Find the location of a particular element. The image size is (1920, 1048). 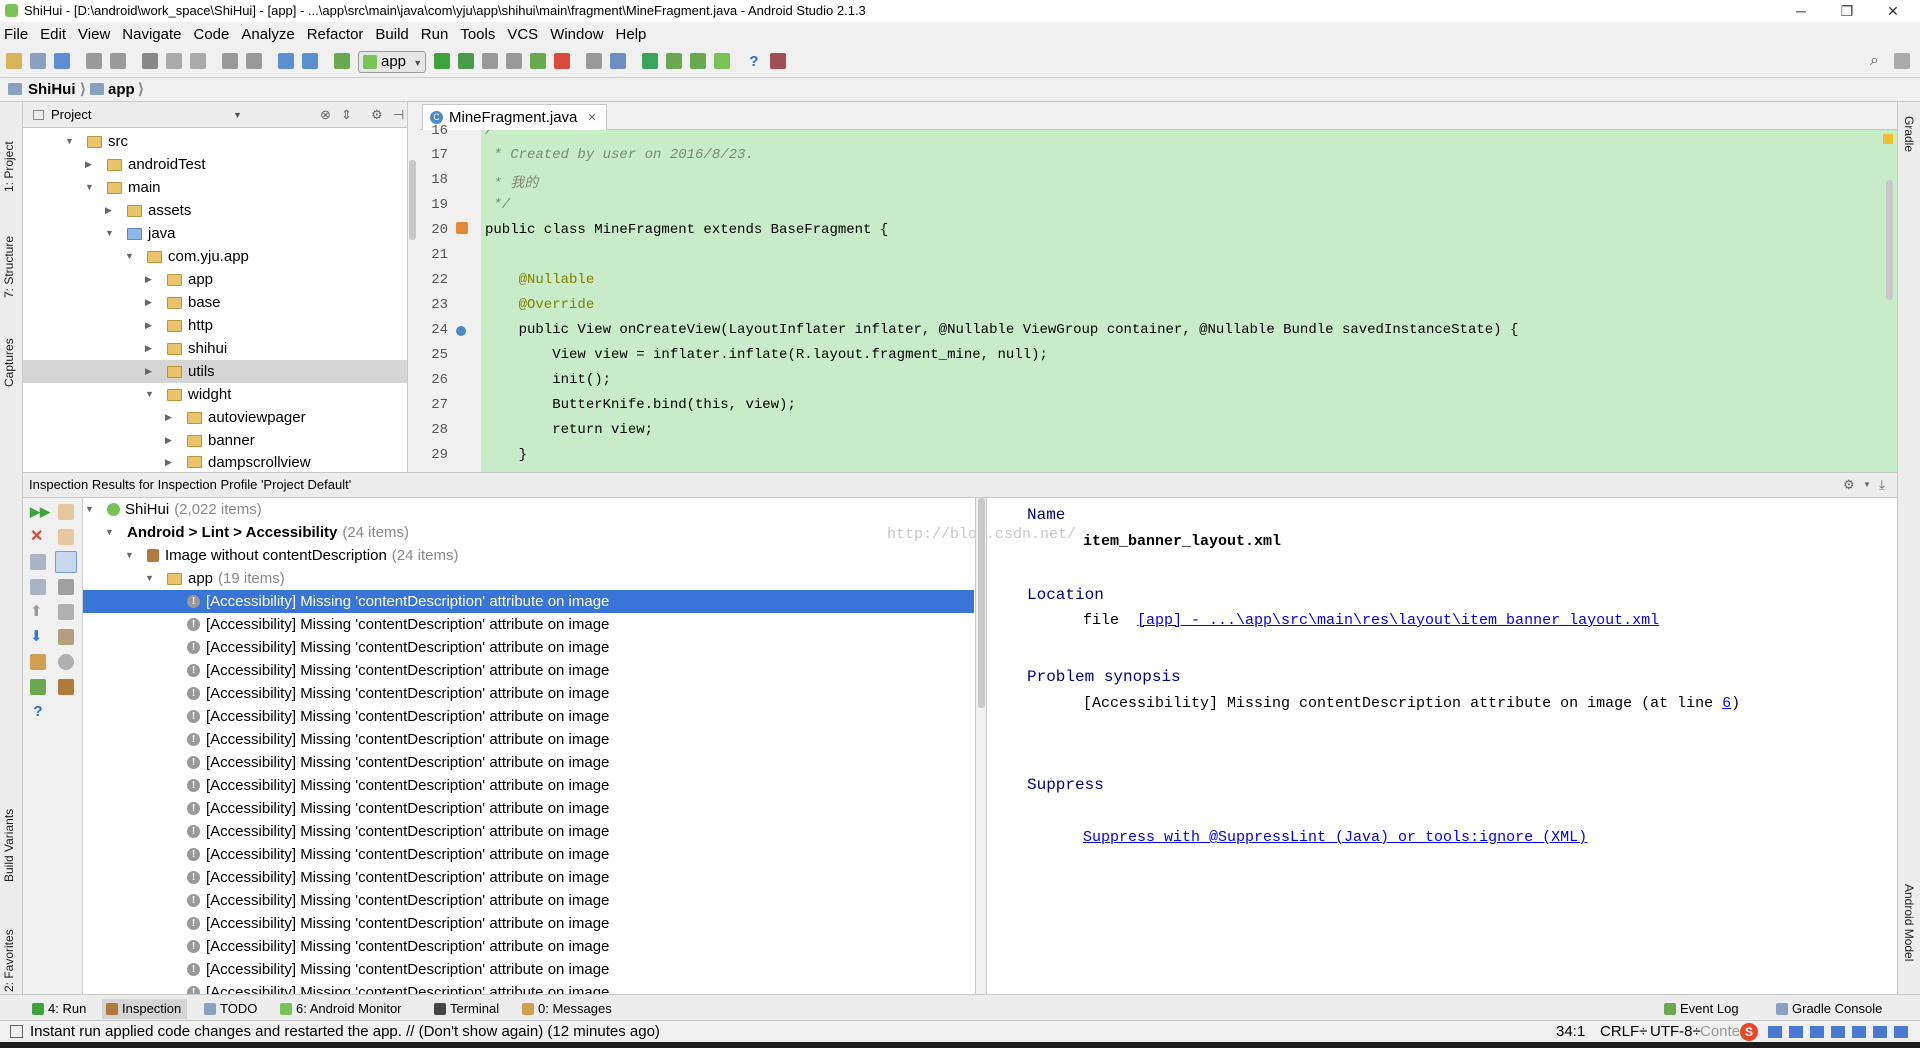

apply-changes-icon is located at coordinates (538, 61).